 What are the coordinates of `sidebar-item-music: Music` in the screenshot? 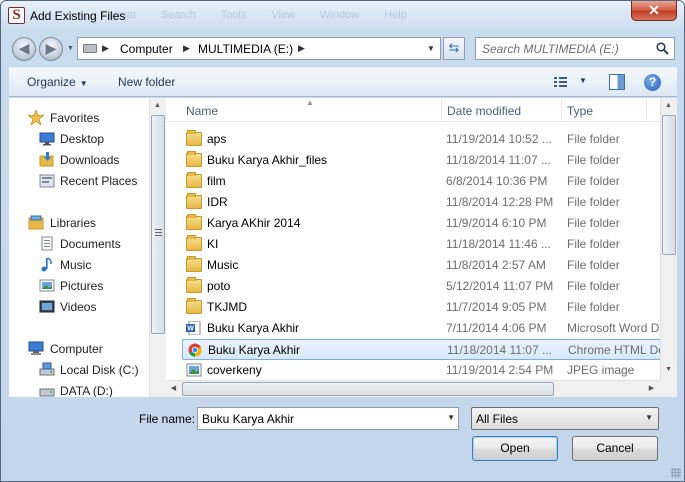 It's located at (79, 265).